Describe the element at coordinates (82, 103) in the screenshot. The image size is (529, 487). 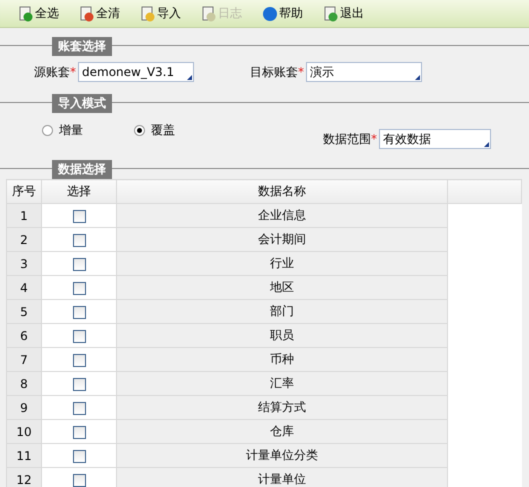
I see `section-legend: 导入模式` at that location.